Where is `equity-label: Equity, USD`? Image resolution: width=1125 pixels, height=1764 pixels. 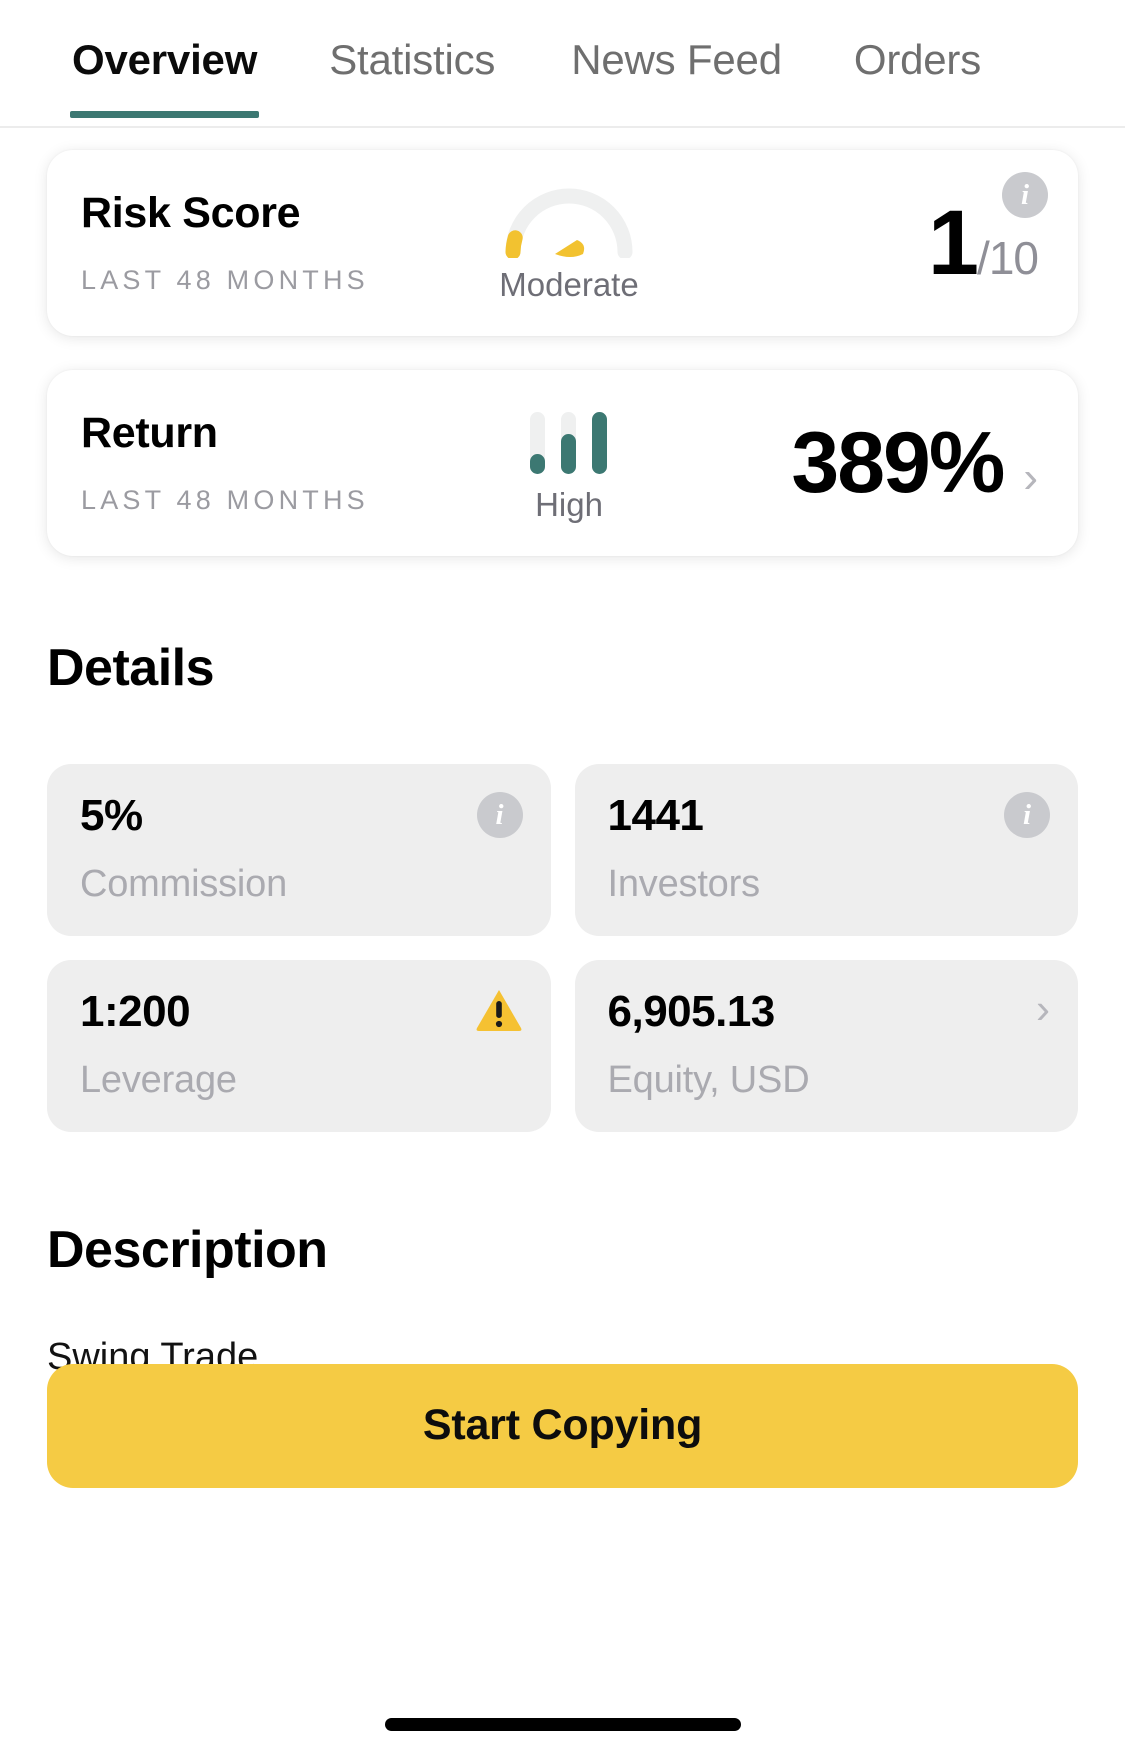
equity-label: Equity, USD is located at coordinates (708, 1080).